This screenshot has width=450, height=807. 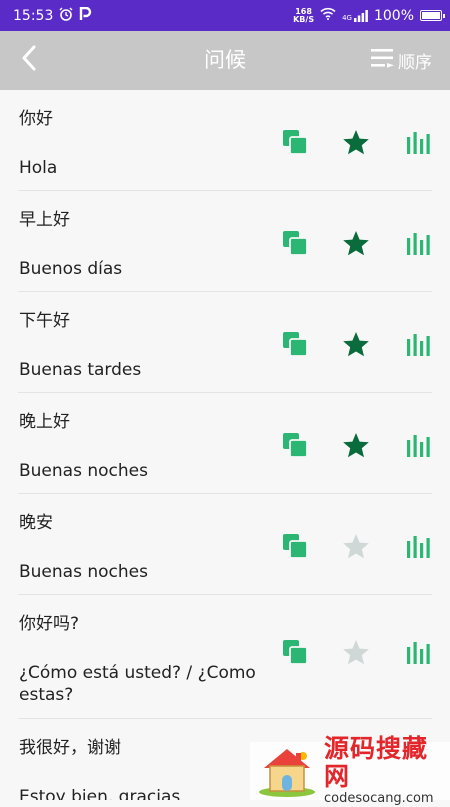 What do you see at coordinates (225, 342) in the screenshot?
I see `phrase-row: 下午好 Buenas tardes` at bounding box center [225, 342].